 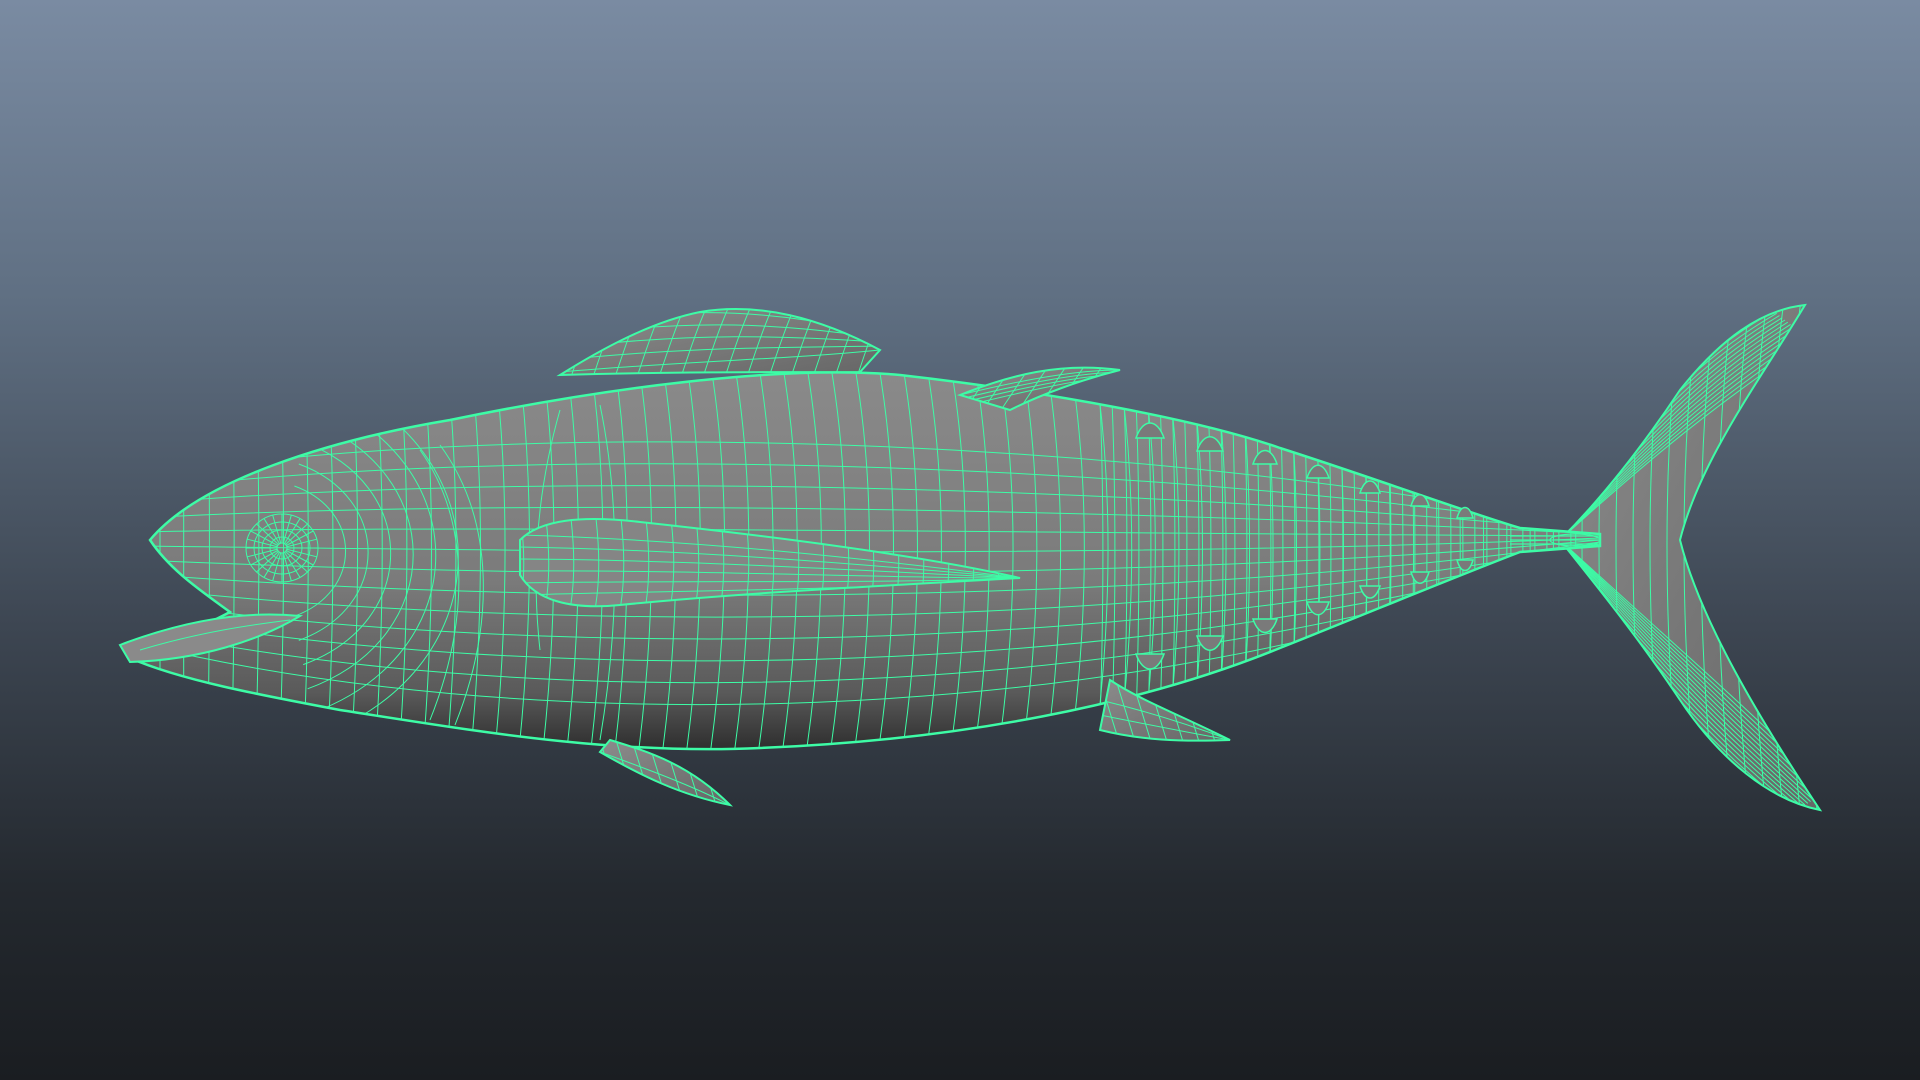 What do you see at coordinates (1694, 560) in the screenshot?
I see `caudal-fin` at bounding box center [1694, 560].